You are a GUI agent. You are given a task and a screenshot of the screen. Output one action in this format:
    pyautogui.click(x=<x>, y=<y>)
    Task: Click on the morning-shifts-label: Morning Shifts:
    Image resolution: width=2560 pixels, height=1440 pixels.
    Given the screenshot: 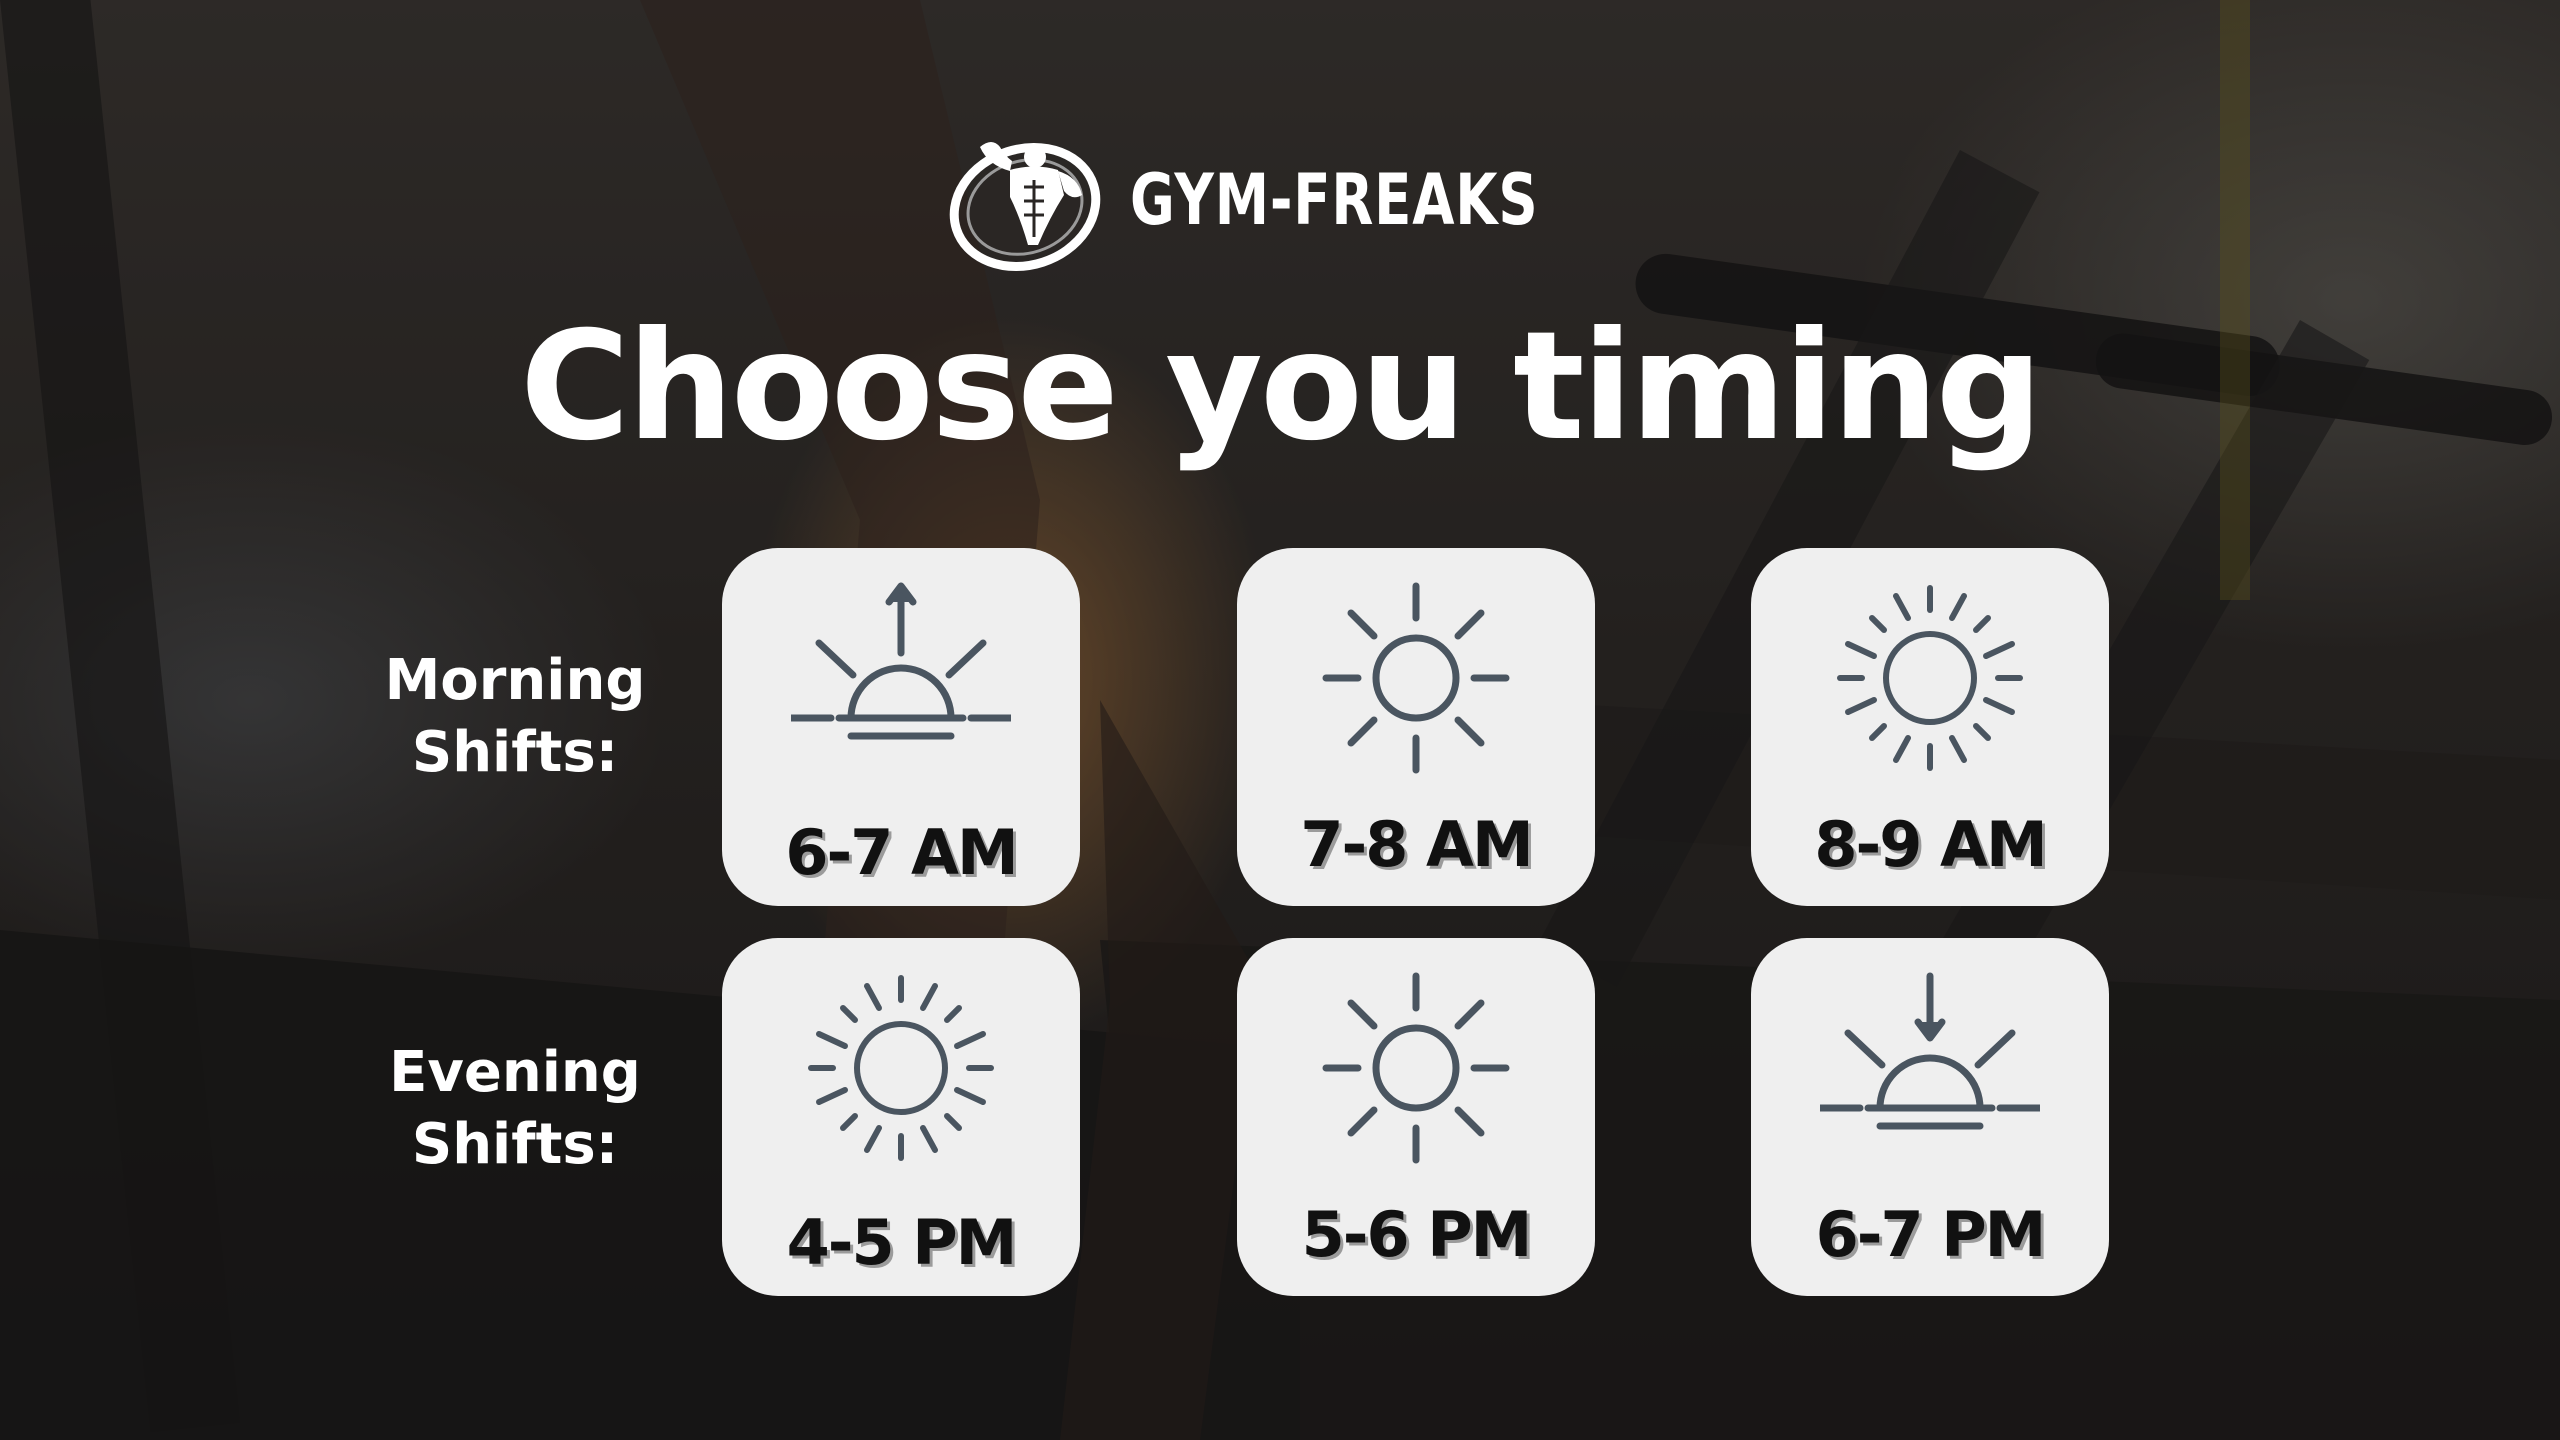 What is the action you would take?
    pyautogui.click(x=515, y=717)
    